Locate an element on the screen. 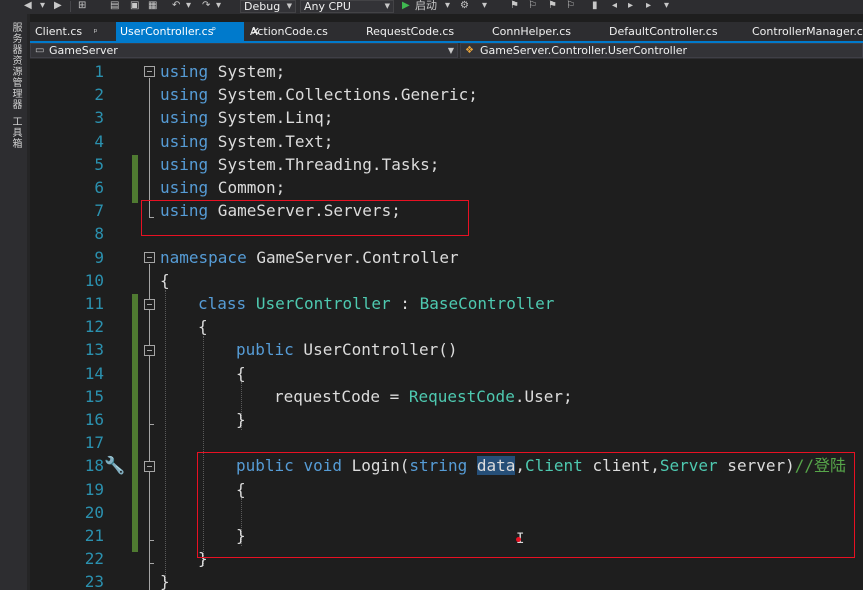  code-line: using System.Collections.Generic; is located at coordinates (319, 94).